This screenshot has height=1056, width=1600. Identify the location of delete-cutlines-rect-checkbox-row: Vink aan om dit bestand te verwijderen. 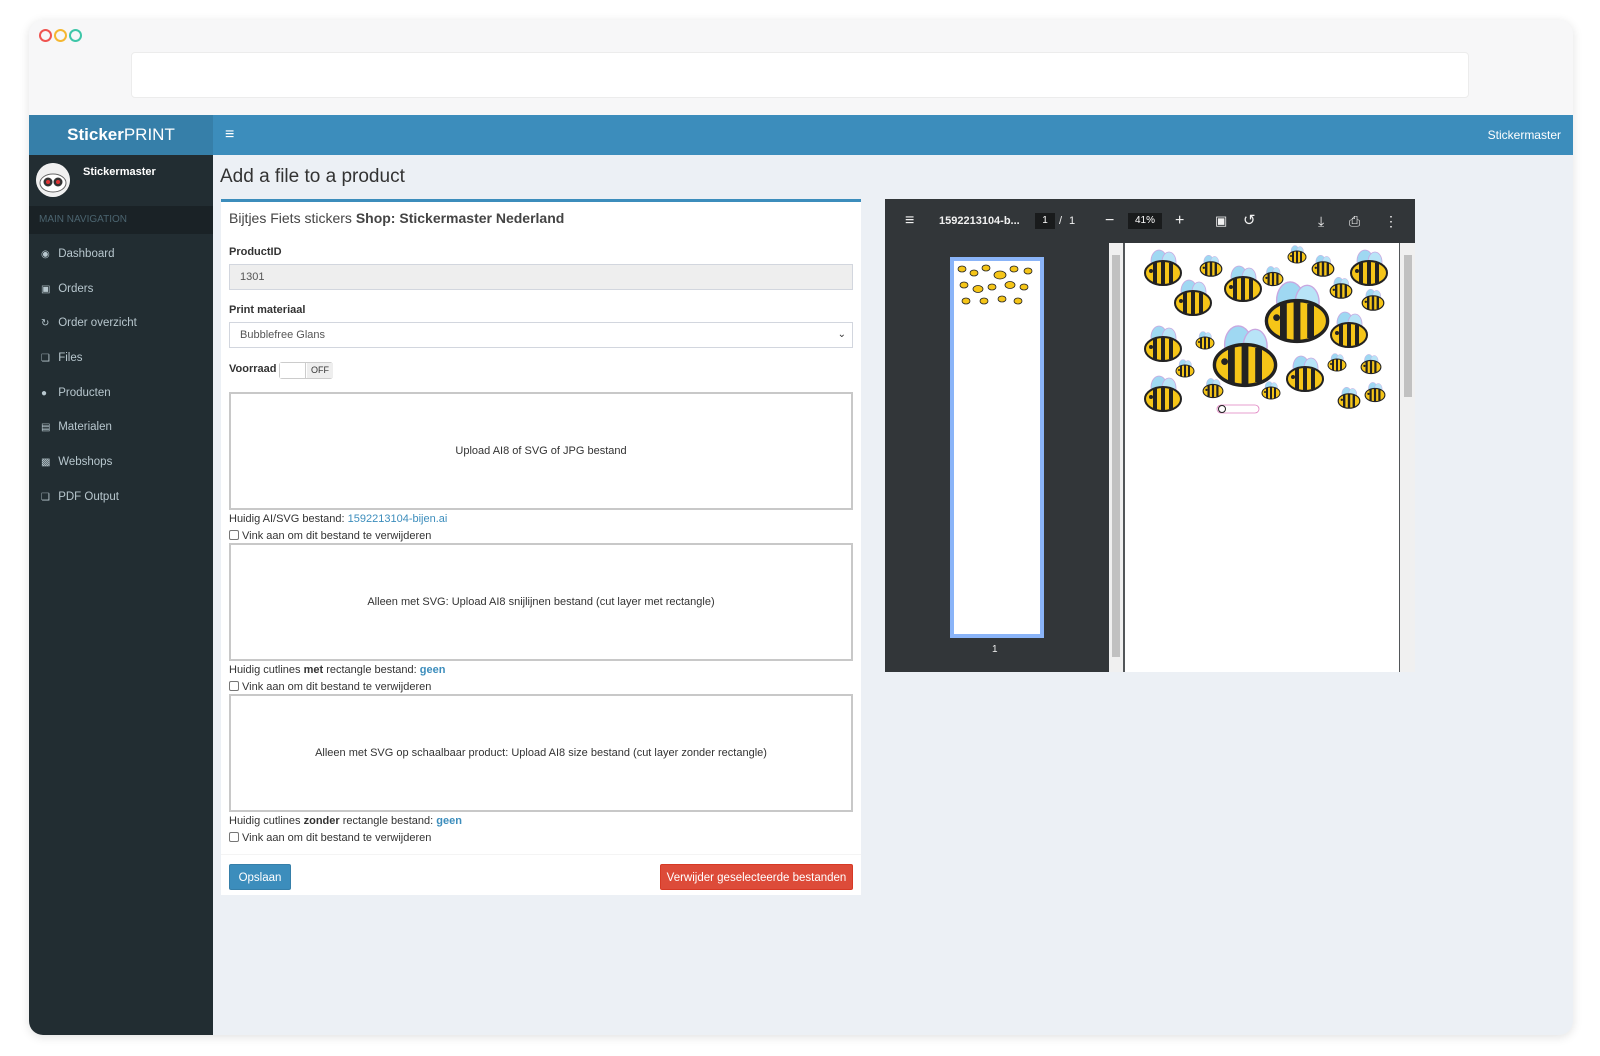
(330, 687).